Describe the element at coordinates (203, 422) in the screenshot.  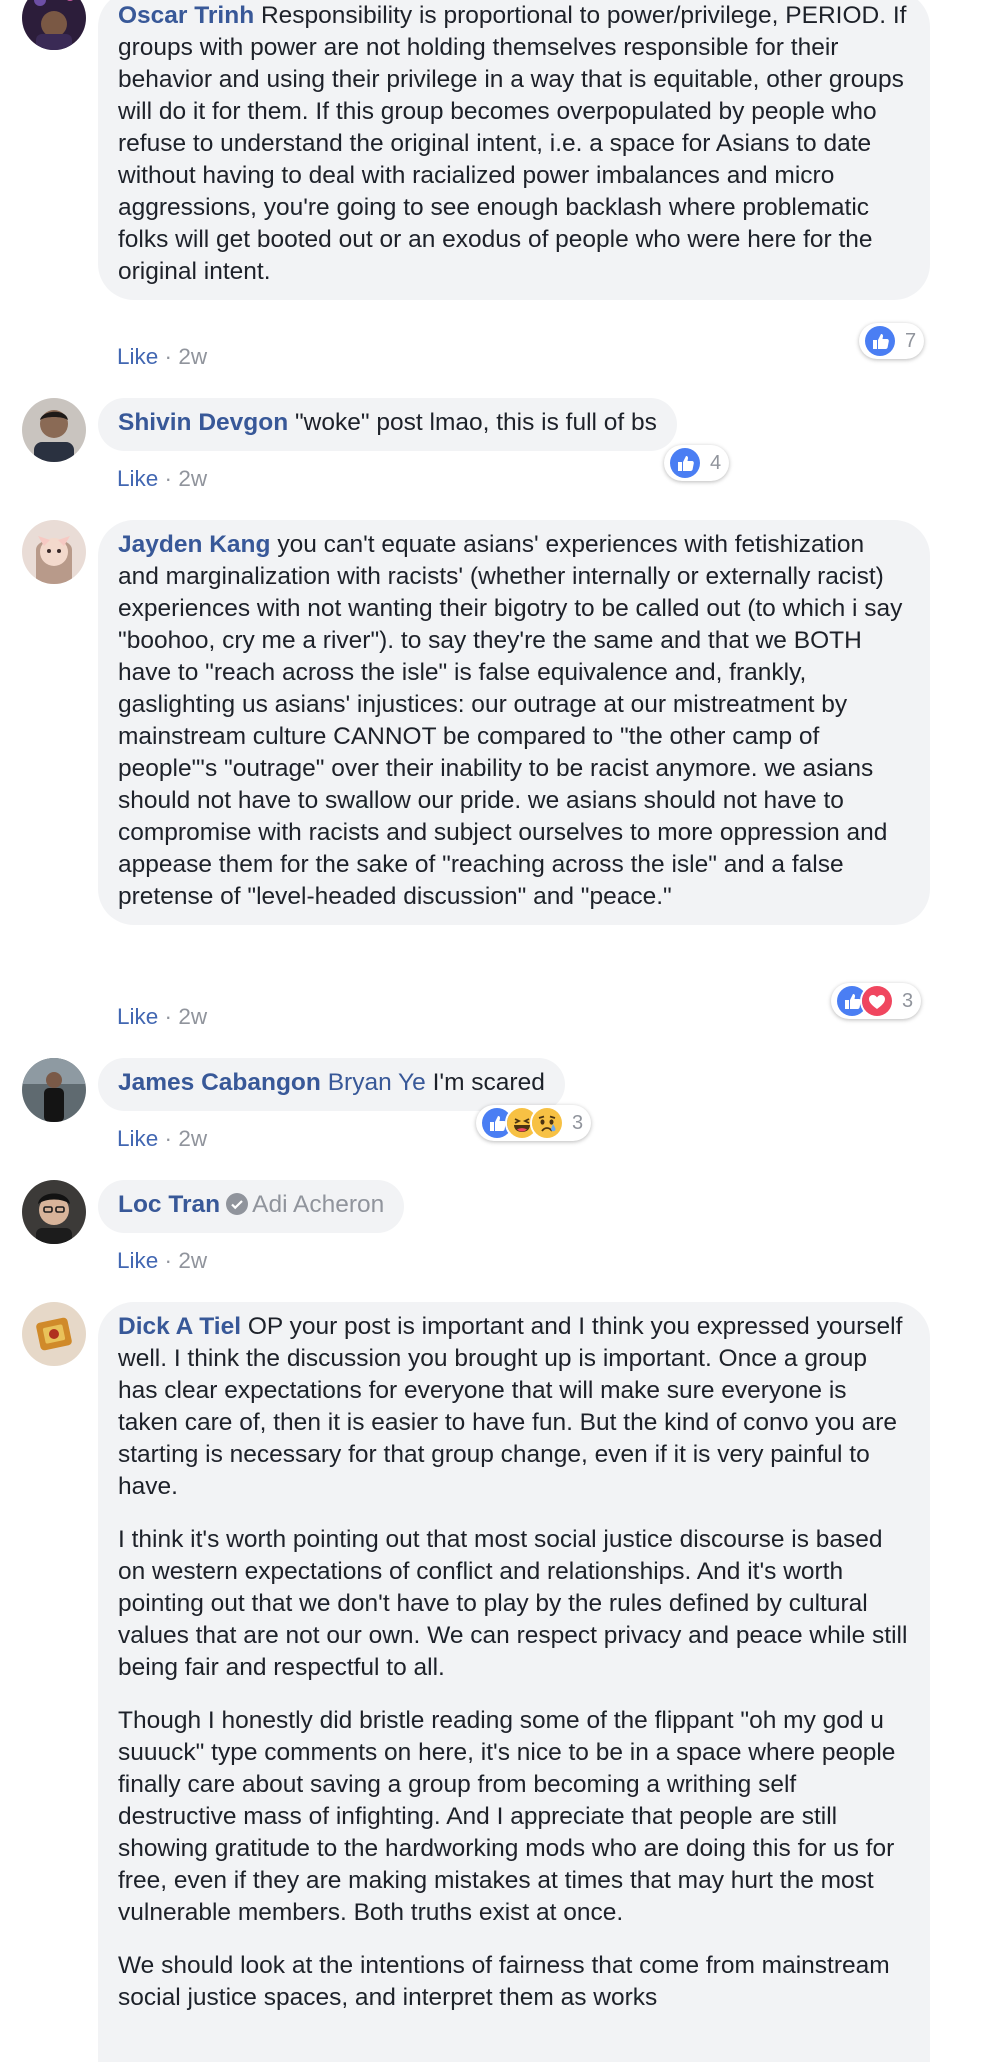
I see `comment-author-link: Shivin Devgon` at that location.